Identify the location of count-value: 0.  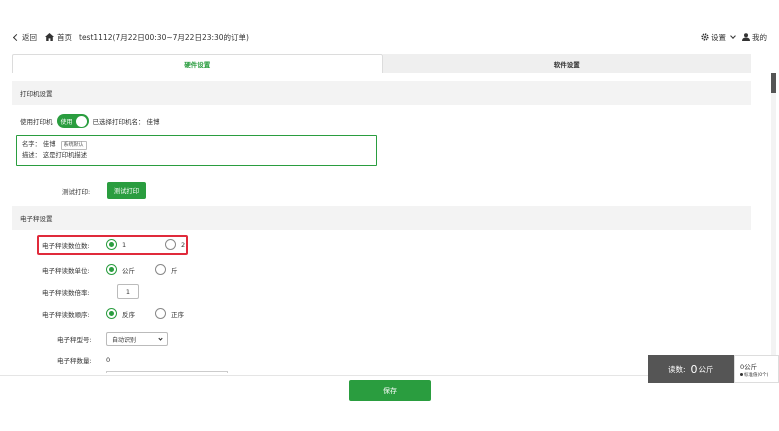
(108, 360).